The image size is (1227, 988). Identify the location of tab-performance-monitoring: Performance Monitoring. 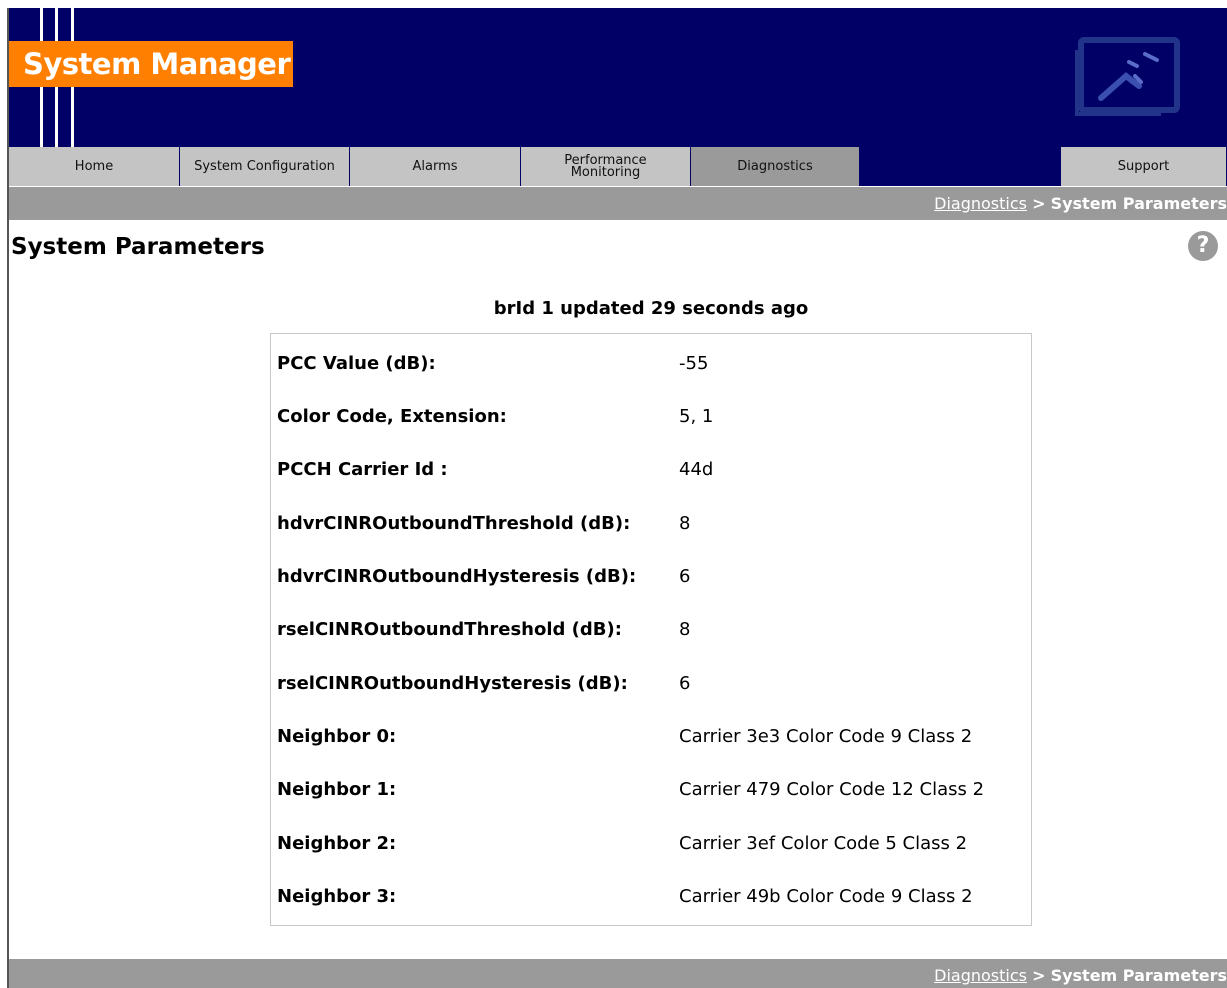
(606, 166).